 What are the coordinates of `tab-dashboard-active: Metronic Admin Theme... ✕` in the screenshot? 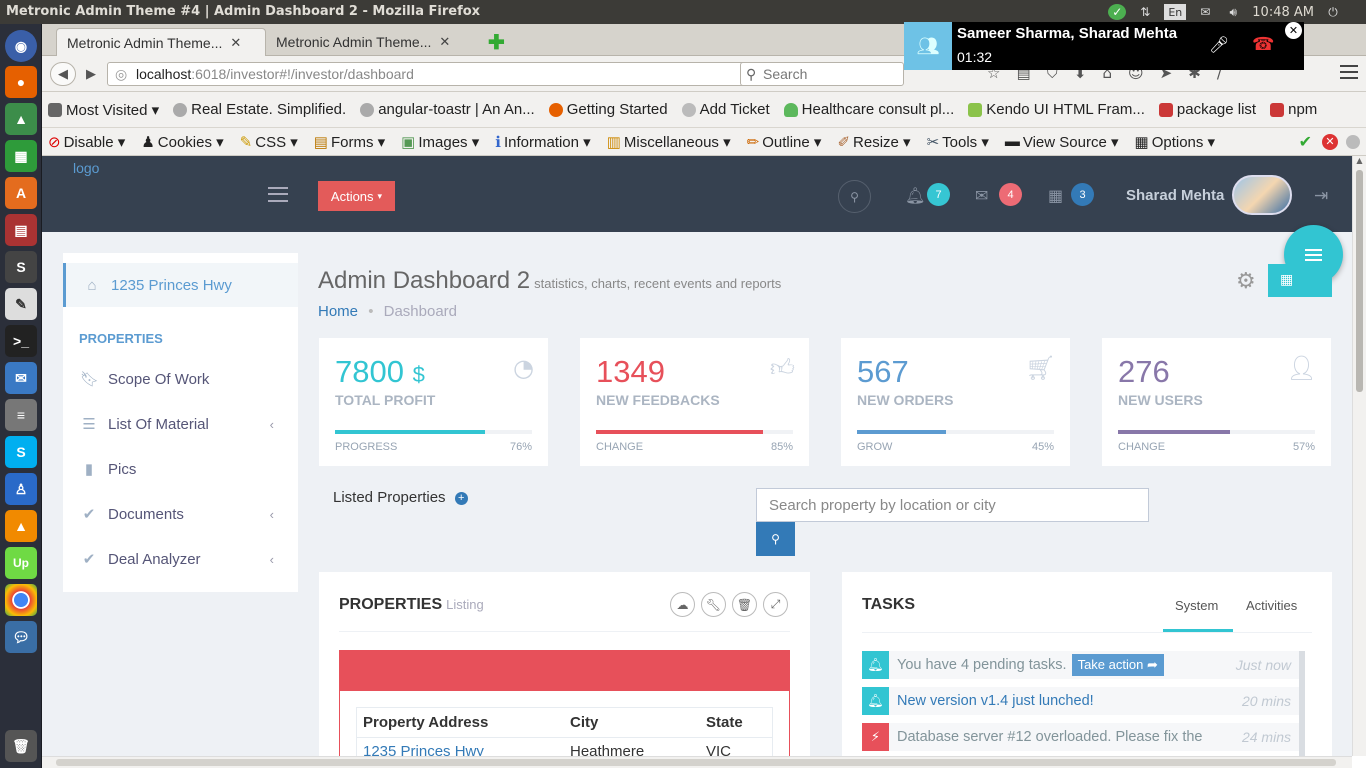 It's located at (161, 42).